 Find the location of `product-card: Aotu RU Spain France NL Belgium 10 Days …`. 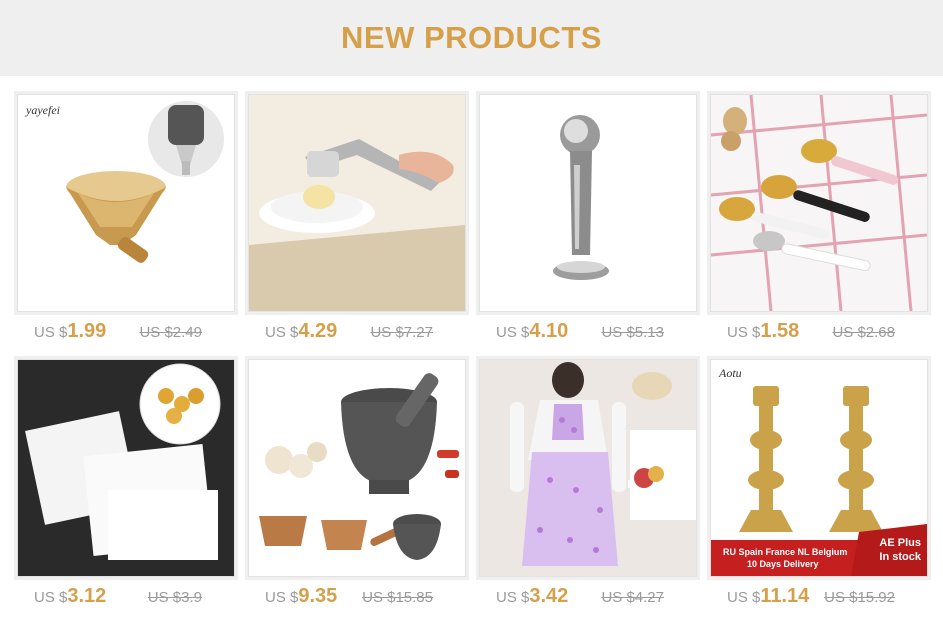

product-card: Aotu RU Spain France NL Belgium 10 Days … is located at coordinates (819, 483).